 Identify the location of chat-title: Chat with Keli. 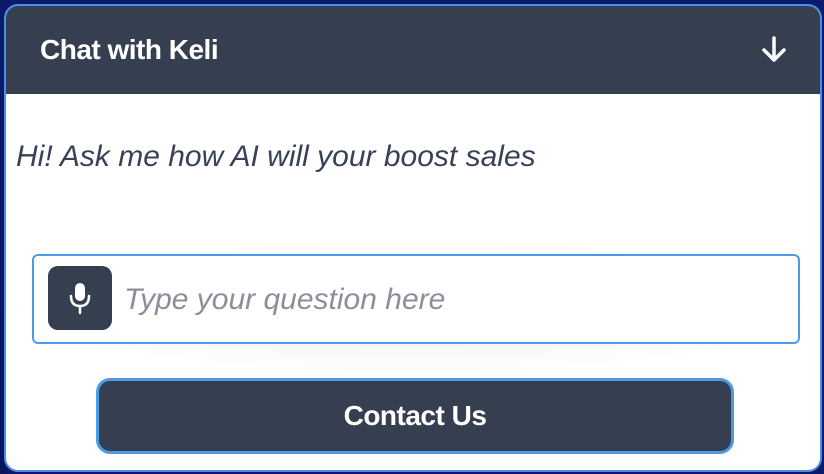
(129, 49).